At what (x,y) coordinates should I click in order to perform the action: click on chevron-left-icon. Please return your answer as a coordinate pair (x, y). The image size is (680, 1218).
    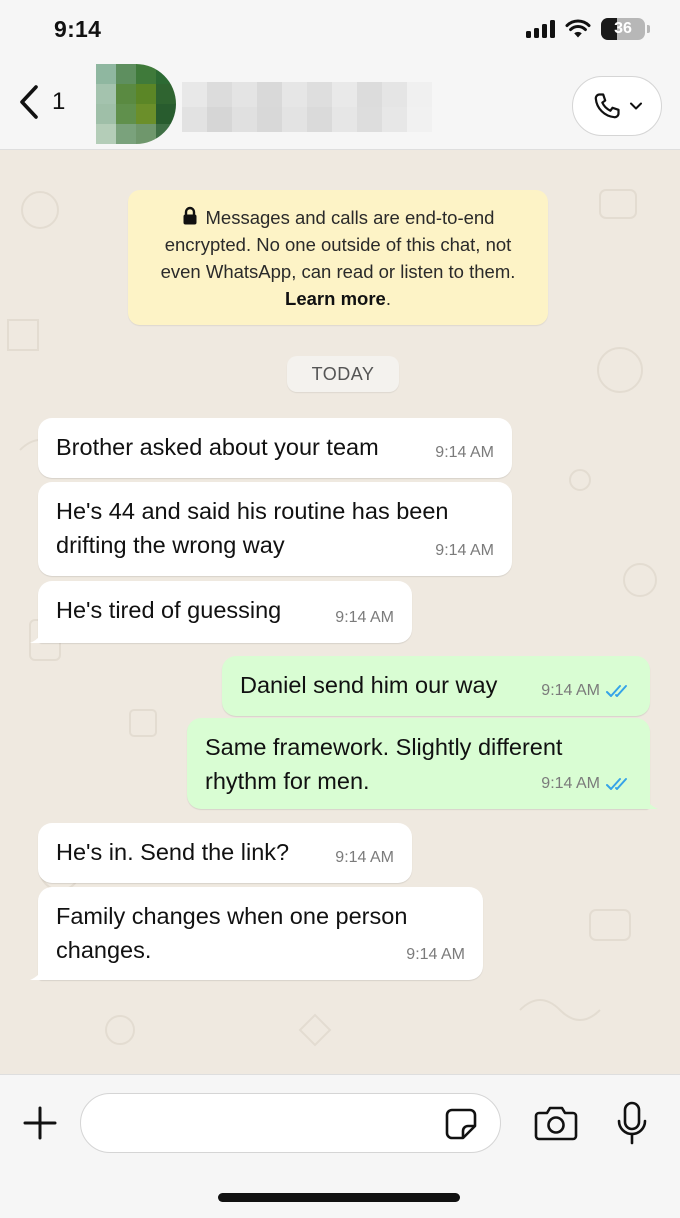
    Looking at the image, I should click on (29, 102).